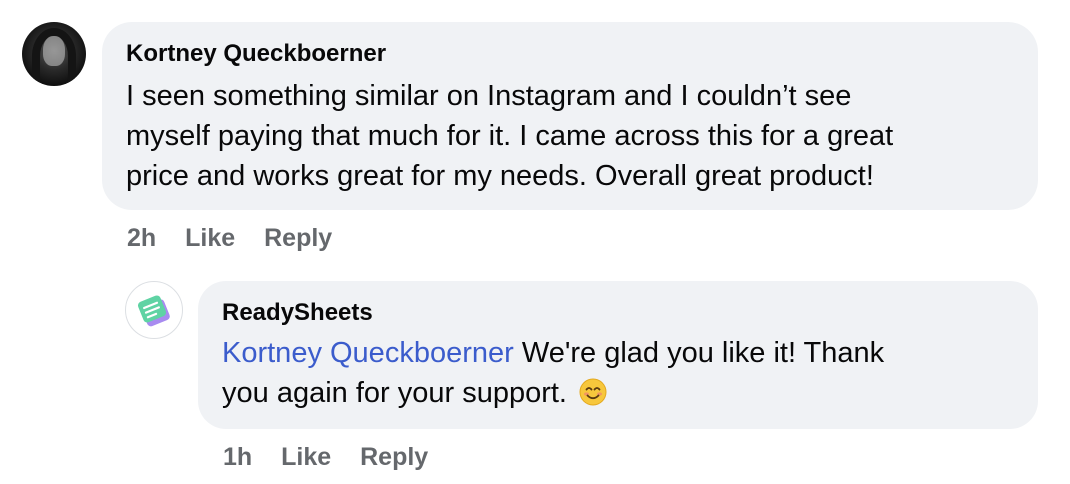  I want to click on reply-reply-button: Reply, so click(394, 457).